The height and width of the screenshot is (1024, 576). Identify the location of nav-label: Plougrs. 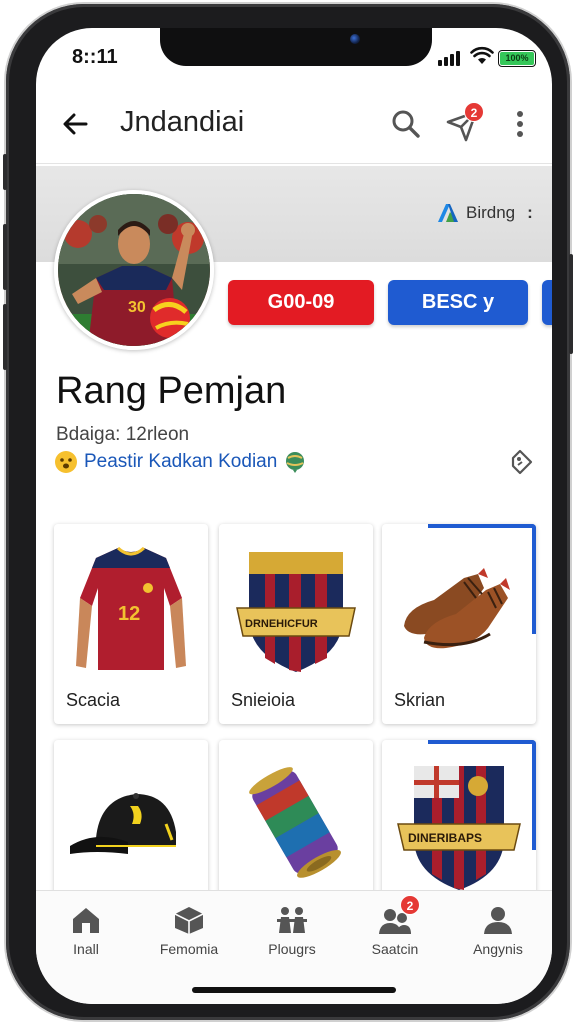
(292, 949).